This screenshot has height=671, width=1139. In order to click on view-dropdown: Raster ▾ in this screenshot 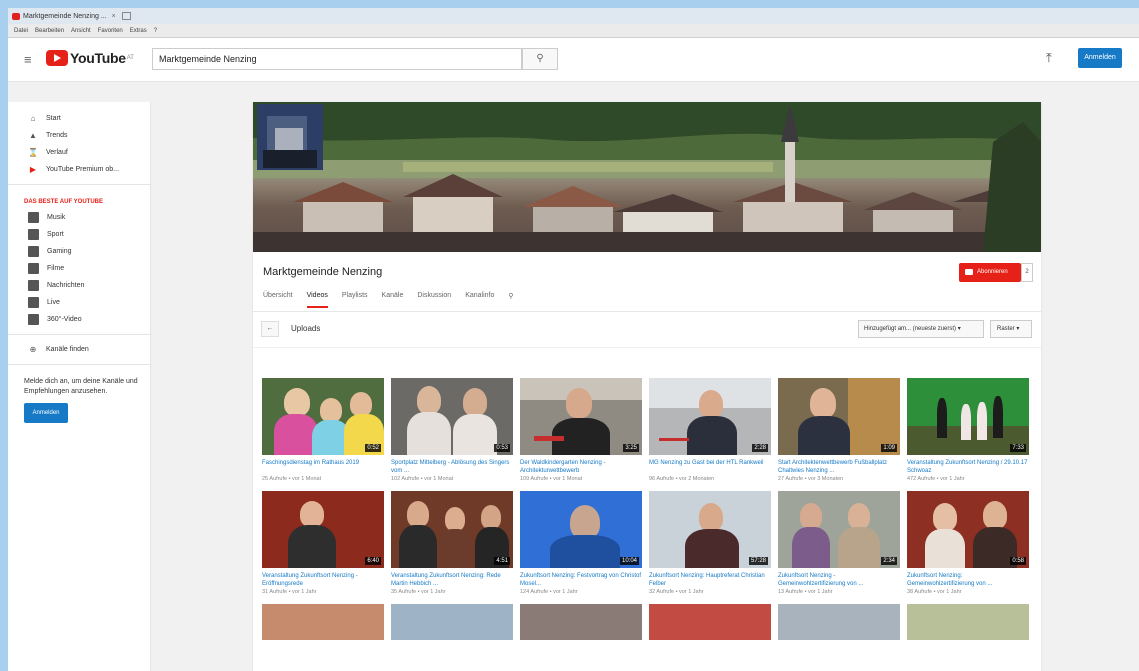, I will do `click(1011, 329)`.